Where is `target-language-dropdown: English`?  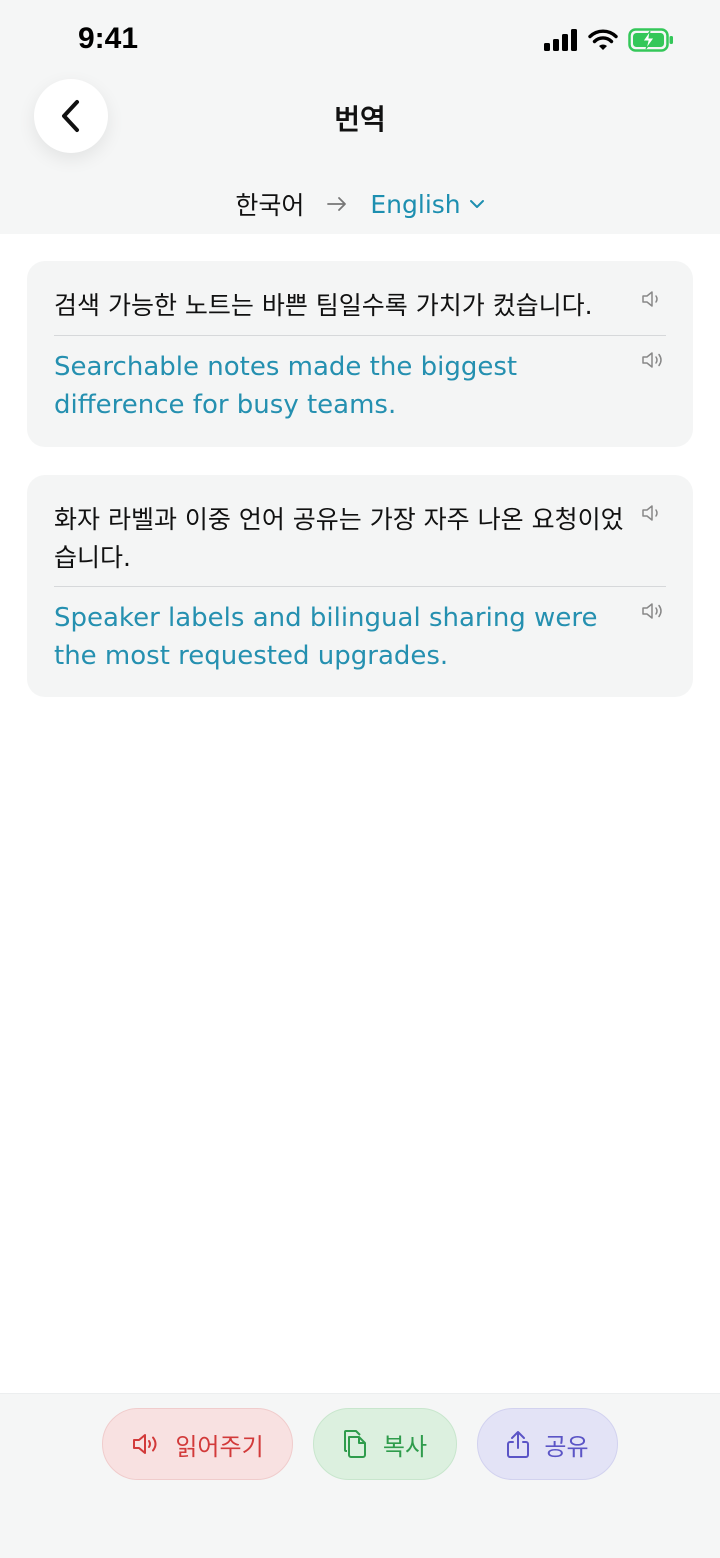 target-language-dropdown: English is located at coordinates (427, 204).